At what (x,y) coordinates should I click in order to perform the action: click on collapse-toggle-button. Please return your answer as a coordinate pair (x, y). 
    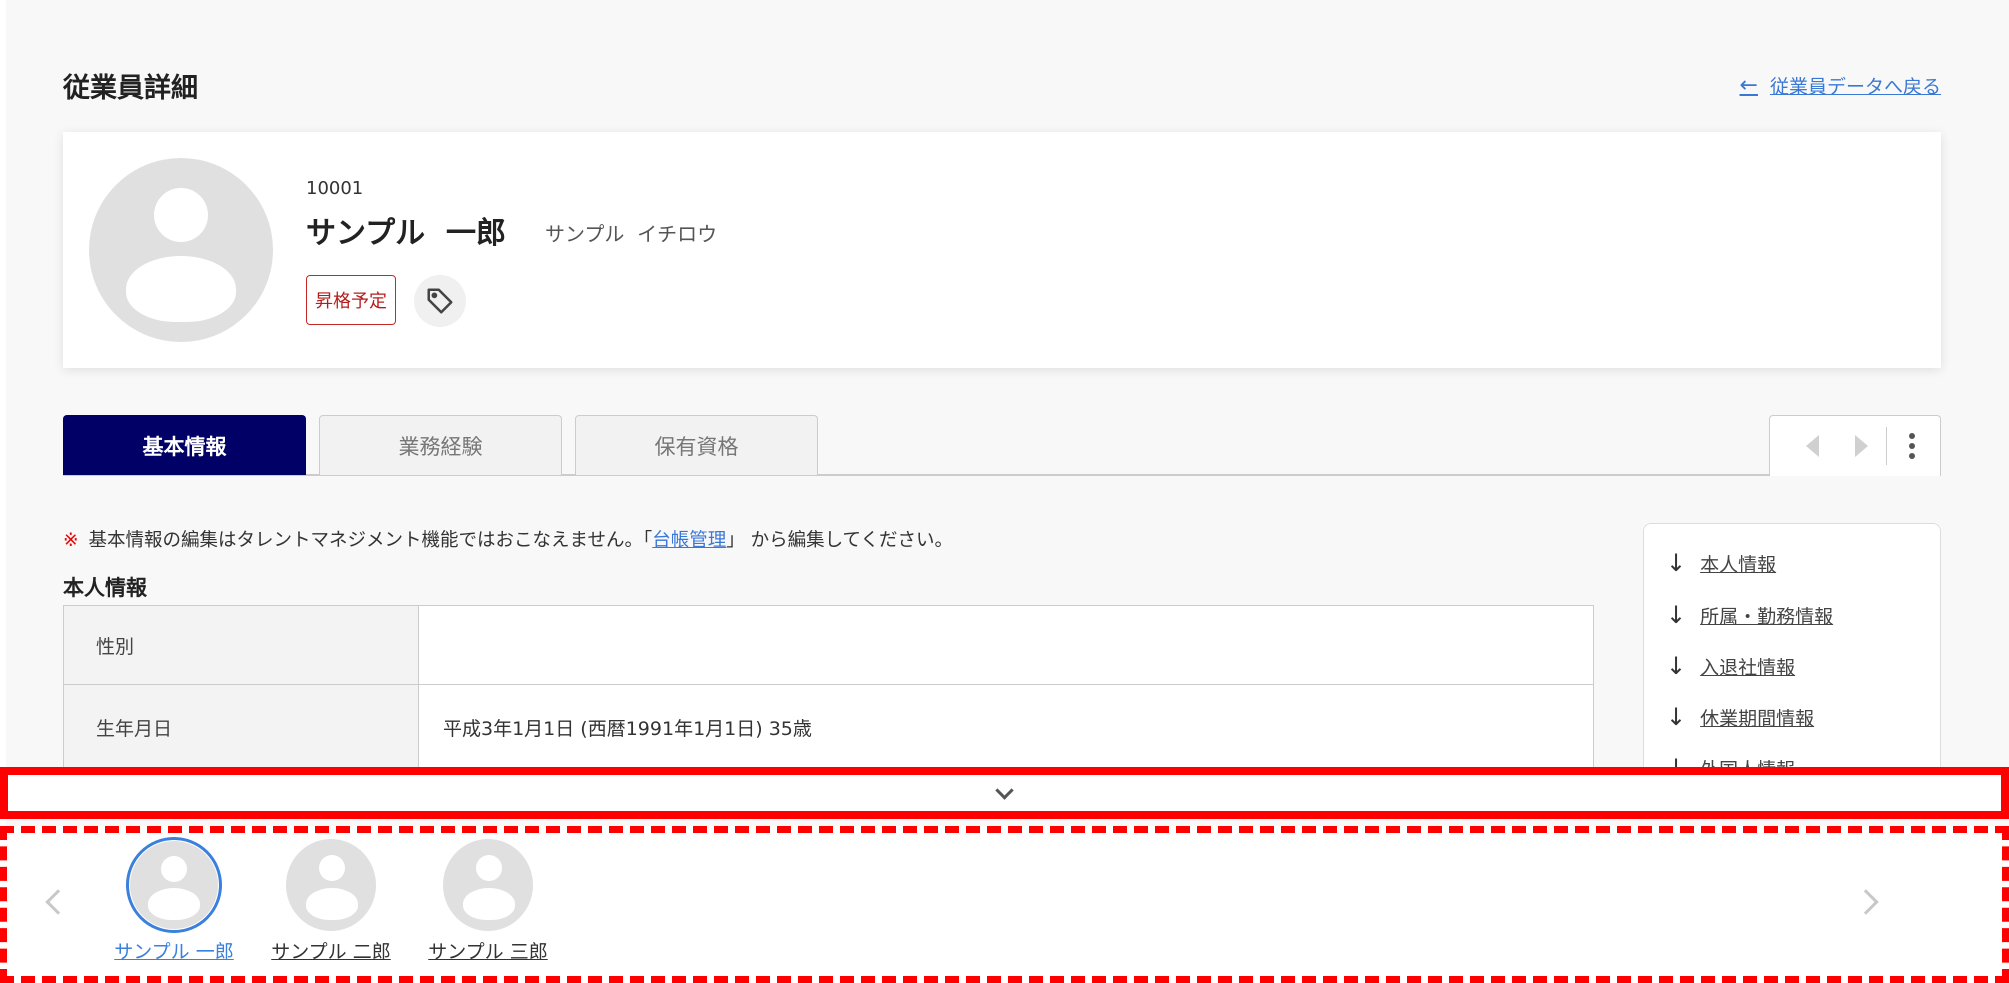
    Looking at the image, I should click on (1004, 793).